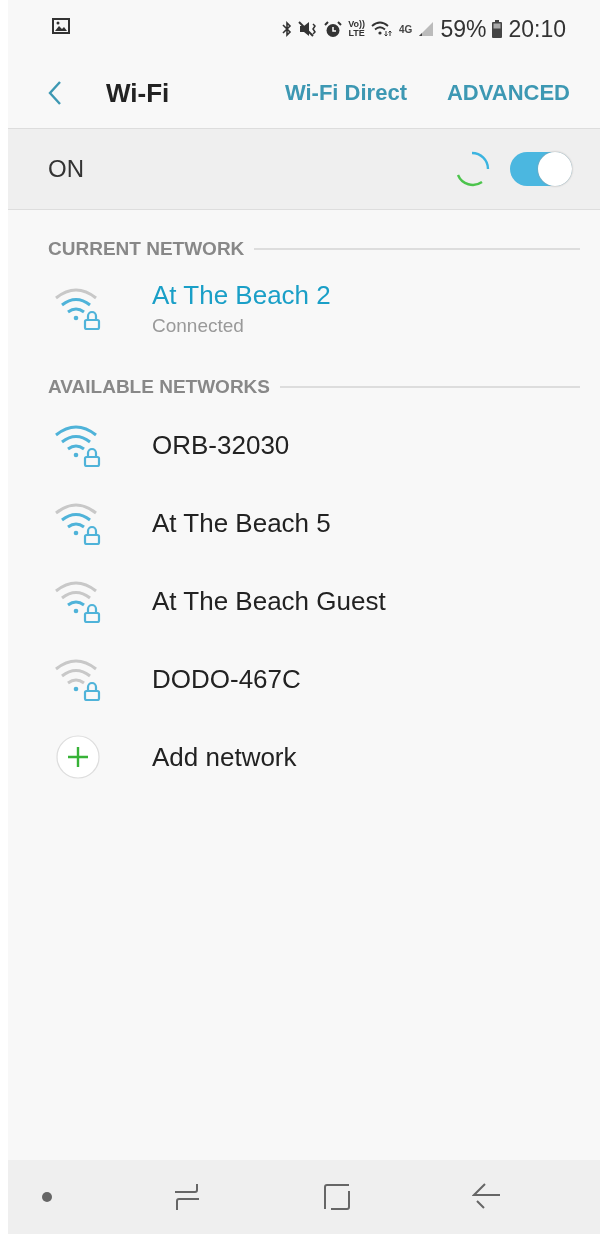  I want to click on wifi-toggle, so click(541, 169).